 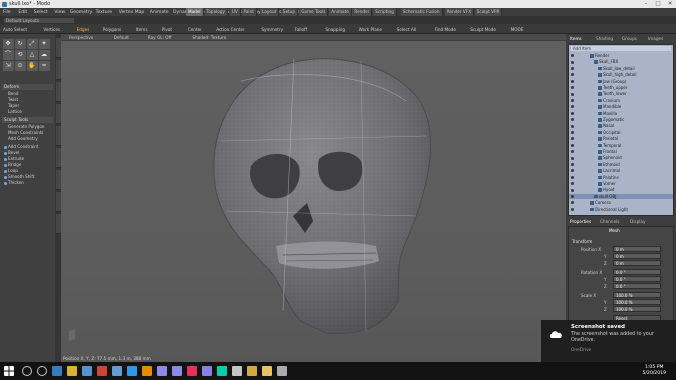 What do you see at coordinates (621, 196) in the screenshot?
I see `outliner-row: skull.OBJ` at bounding box center [621, 196].